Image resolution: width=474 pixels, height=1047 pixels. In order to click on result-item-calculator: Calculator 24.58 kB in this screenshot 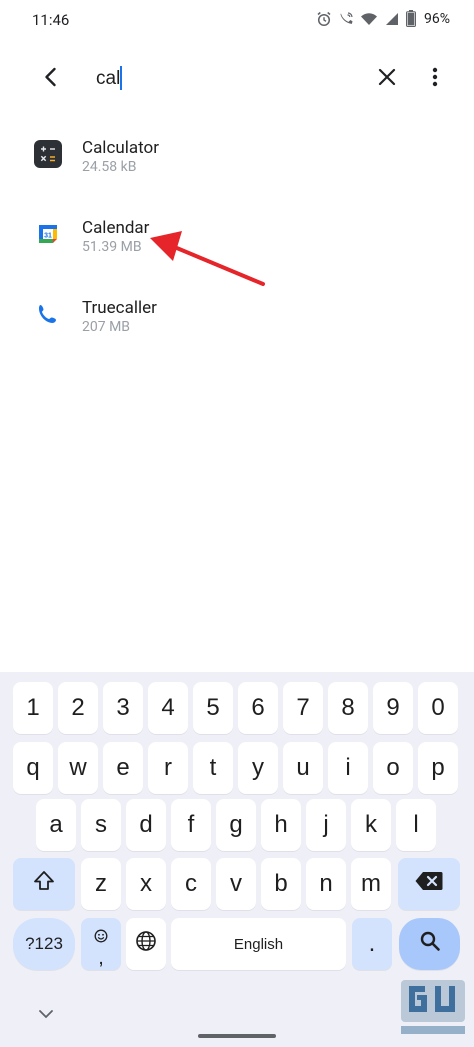, I will do `click(237, 154)`.